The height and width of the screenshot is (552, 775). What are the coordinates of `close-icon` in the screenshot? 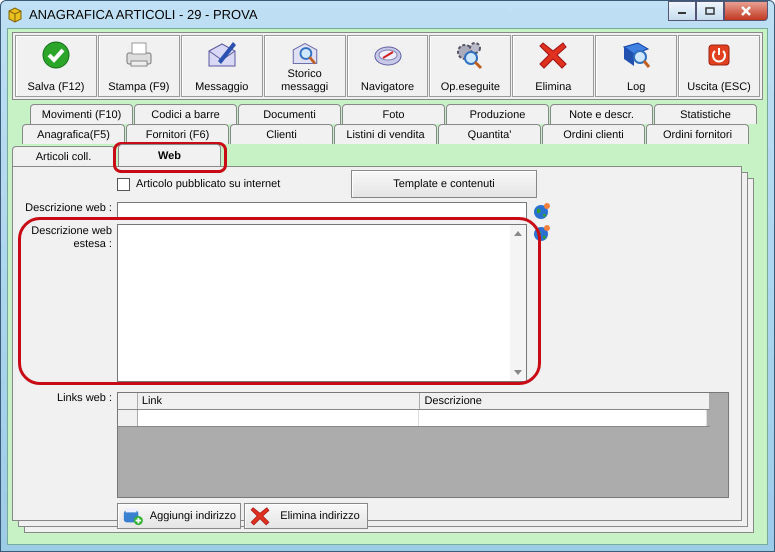 It's located at (746, 11).